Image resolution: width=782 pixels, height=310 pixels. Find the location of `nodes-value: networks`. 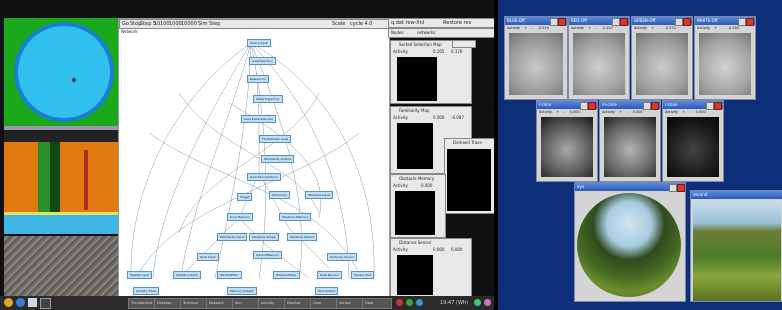

nodes-value: networks is located at coordinates (426, 32).